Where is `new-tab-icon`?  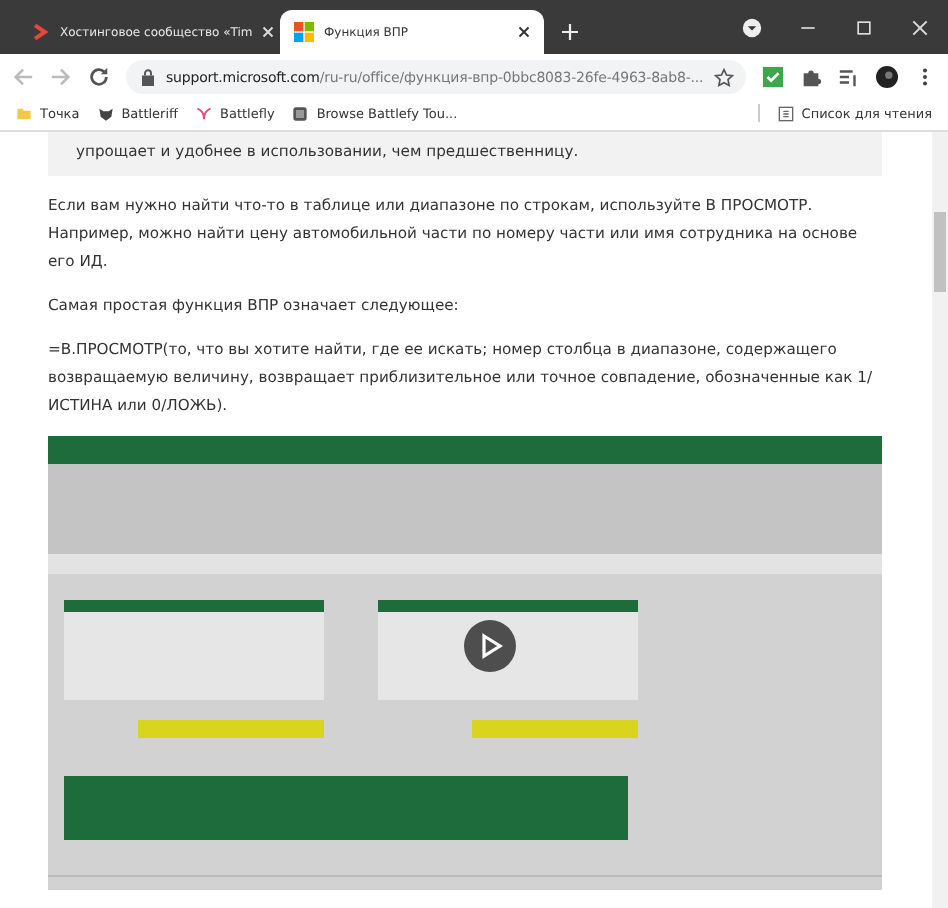 new-tab-icon is located at coordinates (570, 32).